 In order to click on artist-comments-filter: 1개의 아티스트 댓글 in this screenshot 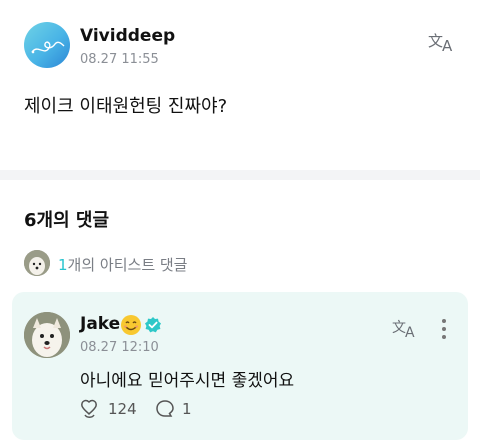, I will do `click(174, 263)`.